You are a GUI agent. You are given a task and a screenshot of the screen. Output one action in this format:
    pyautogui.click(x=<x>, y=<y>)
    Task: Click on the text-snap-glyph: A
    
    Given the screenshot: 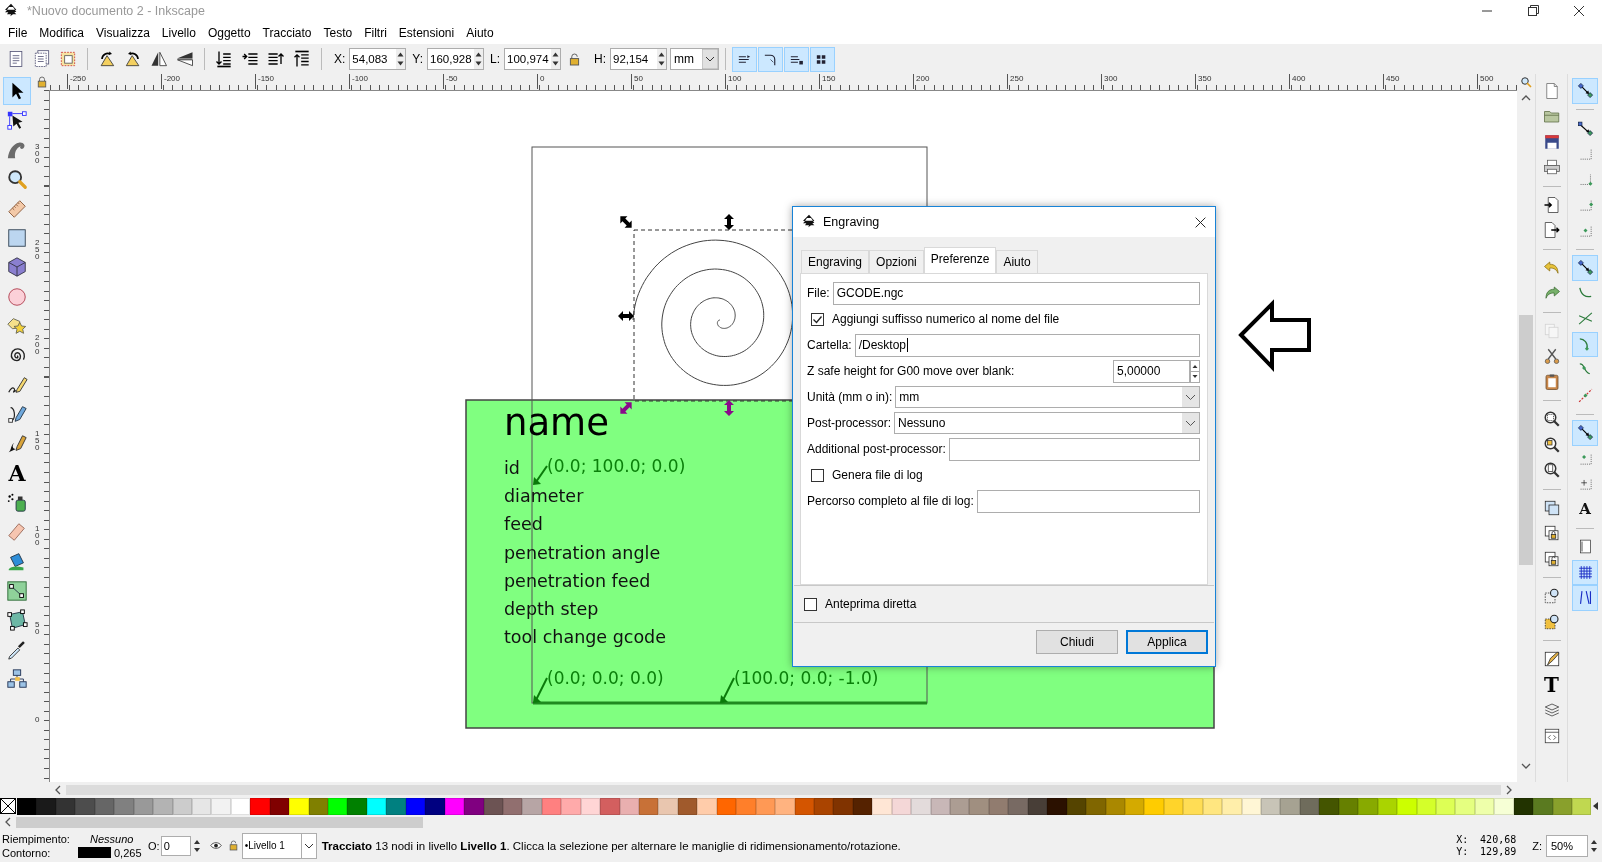 What is the action you would take?
    pyautogui.click(x=1585, y=509)
    